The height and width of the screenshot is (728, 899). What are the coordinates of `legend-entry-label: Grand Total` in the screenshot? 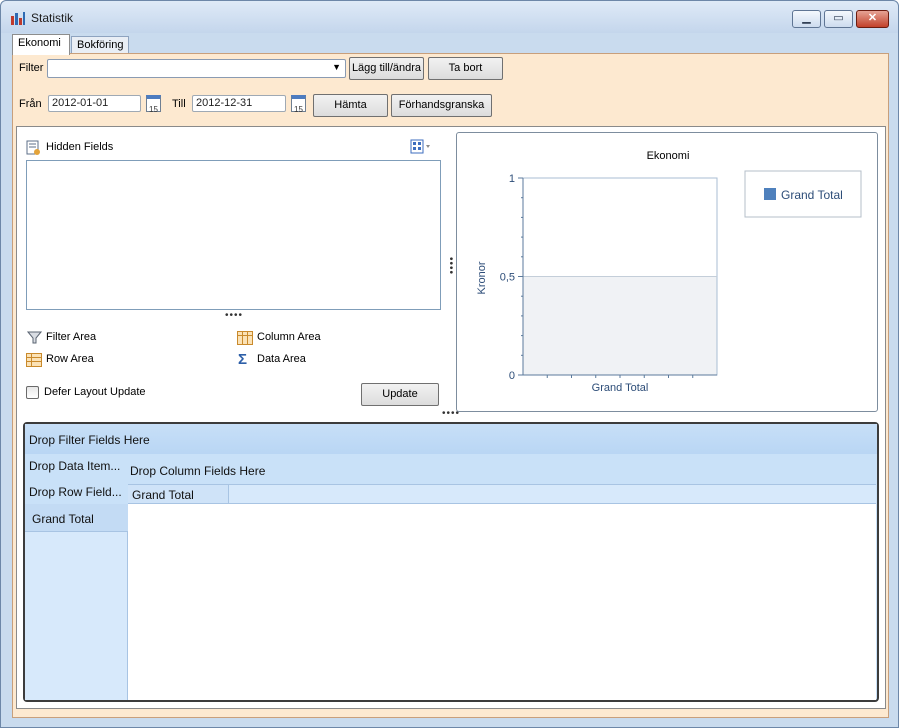 It's located at (812, 195).